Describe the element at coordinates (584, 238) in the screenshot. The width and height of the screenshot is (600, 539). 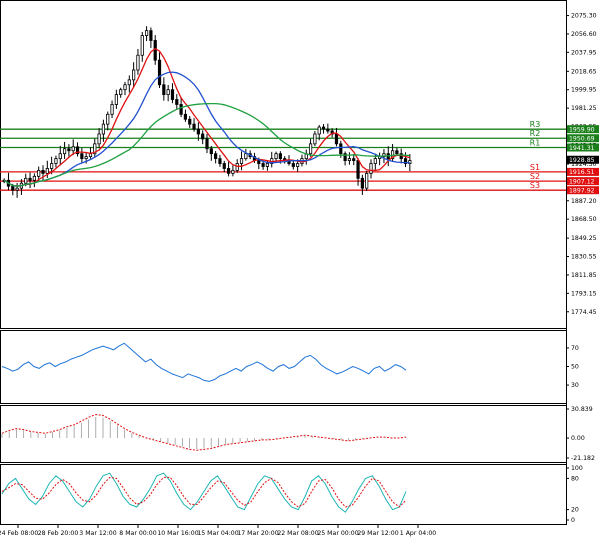
I see `y-tick-label: 1849.25` at that location.